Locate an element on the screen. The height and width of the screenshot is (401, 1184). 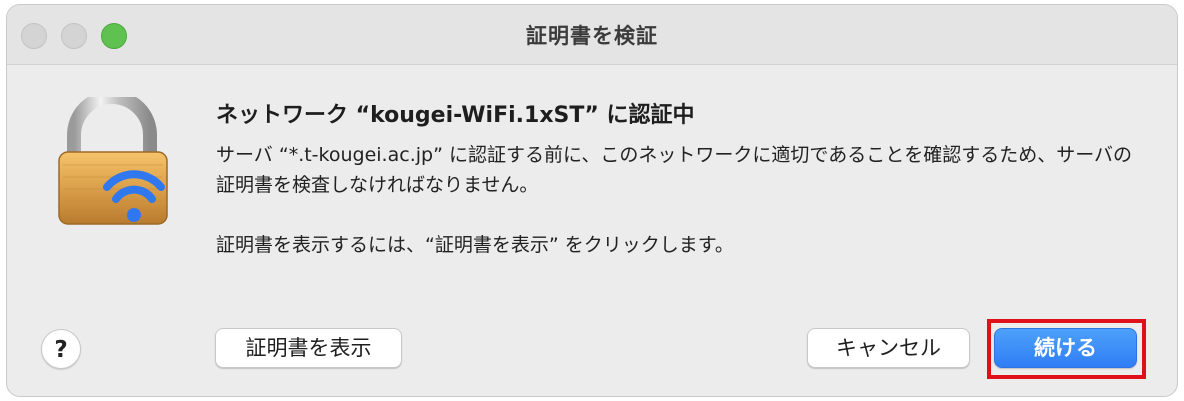
wifi-lock-icon is located at coordinates (116, 163).